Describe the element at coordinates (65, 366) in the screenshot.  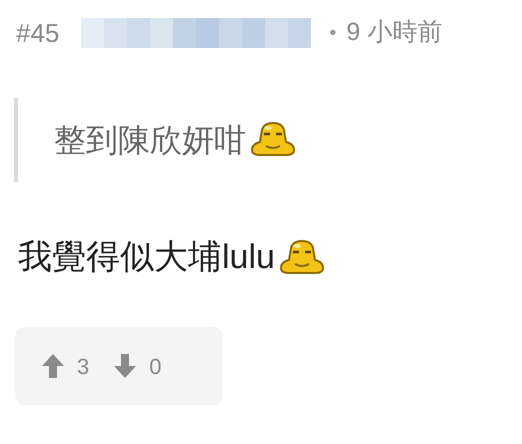
I see `upvote-button: 3` at that location.